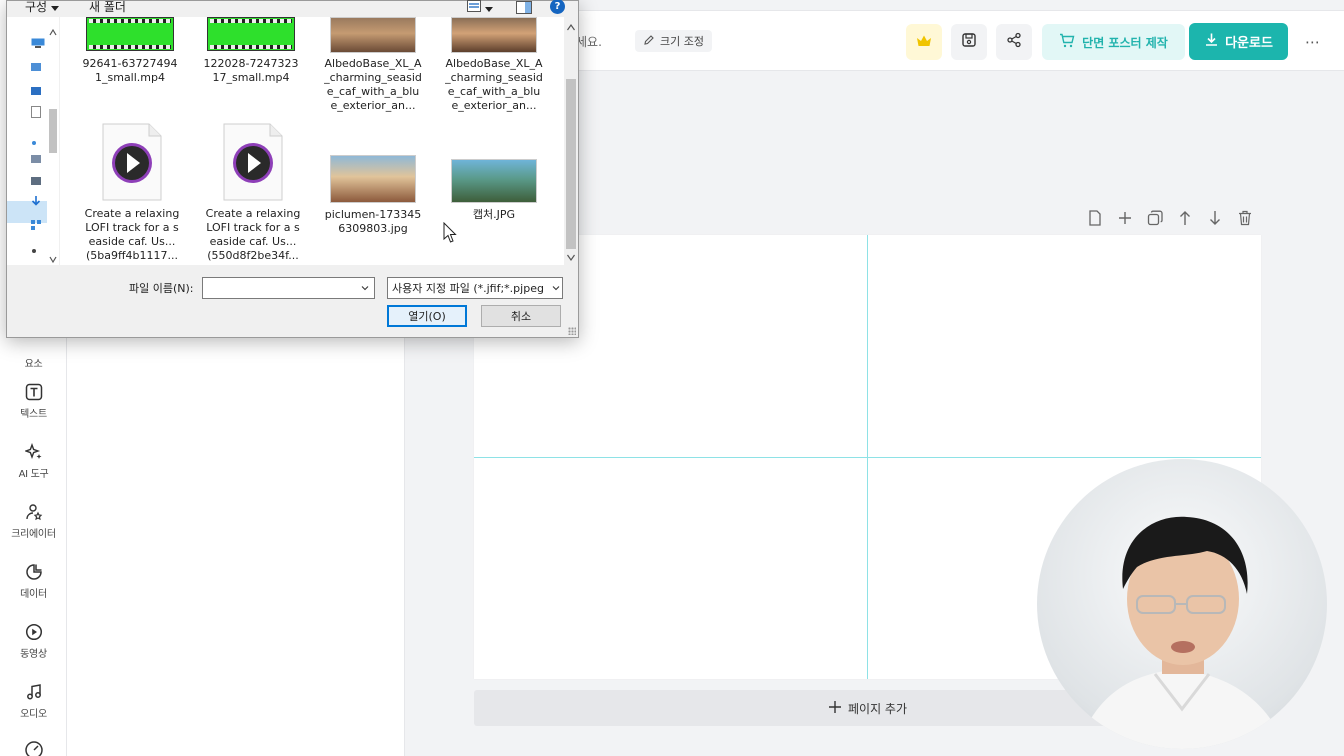 This screenshot has height=756, width=1344. I want to click on sidebar-item-label: 오디오, so click(33, 714).